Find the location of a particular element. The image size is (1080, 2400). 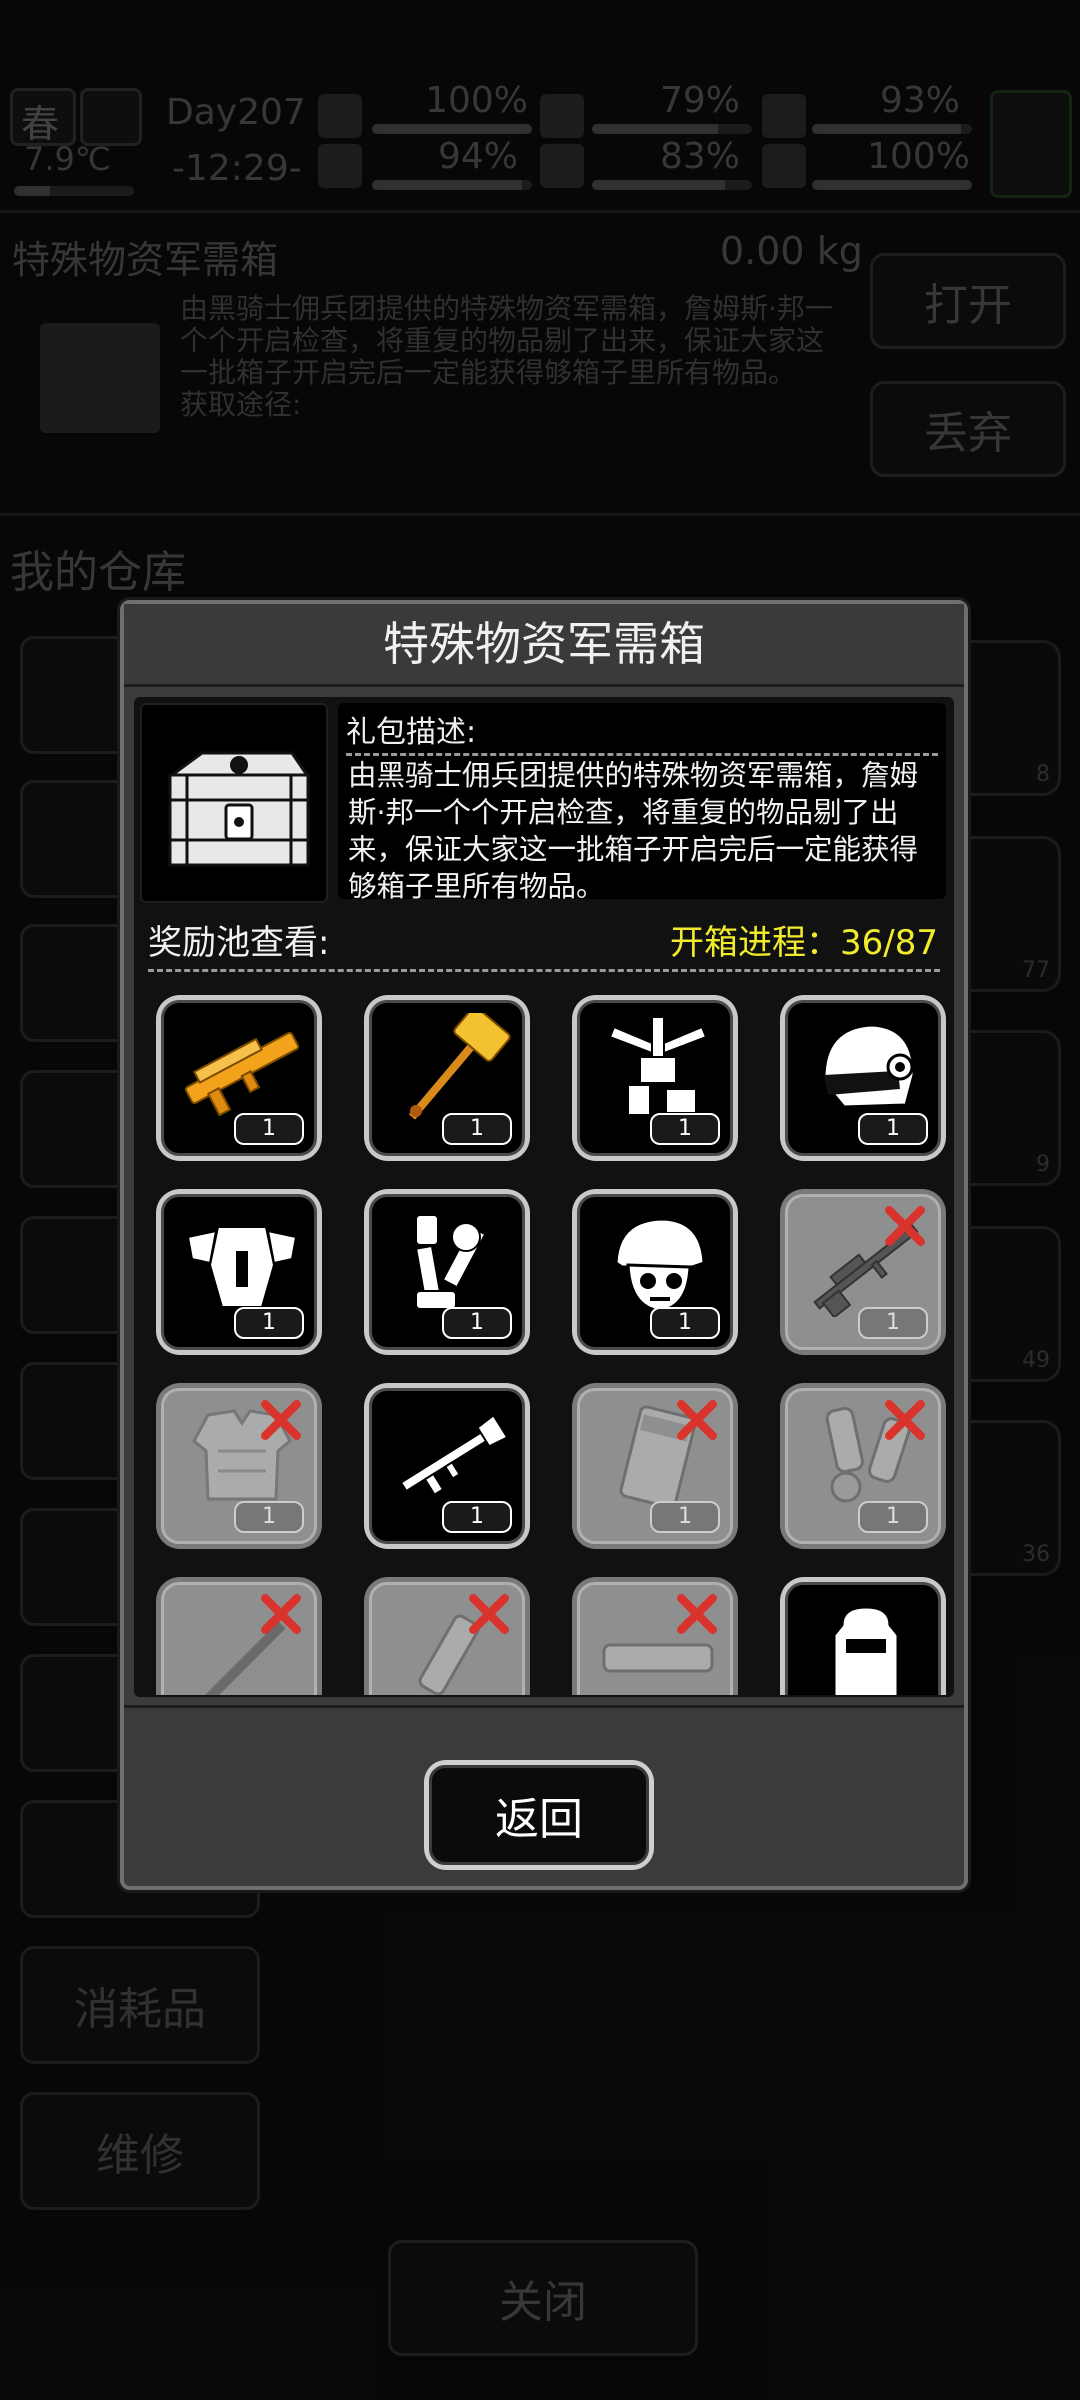

golden-hammer-icon is located at coordinates (459, 1066).